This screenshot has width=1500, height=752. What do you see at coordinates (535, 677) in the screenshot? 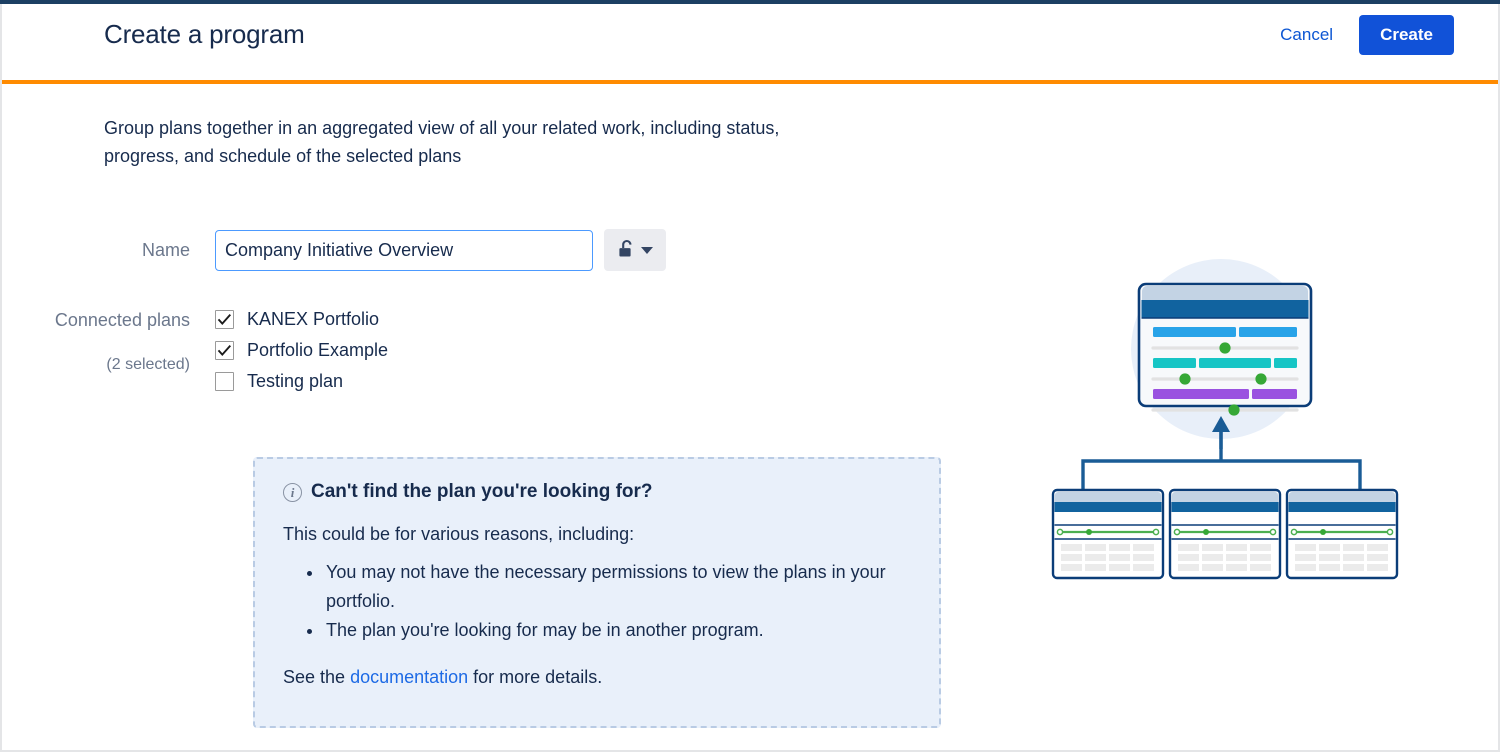
I see `info-panel-footer-suffix: for more details.` at bounding box center [535, 677].